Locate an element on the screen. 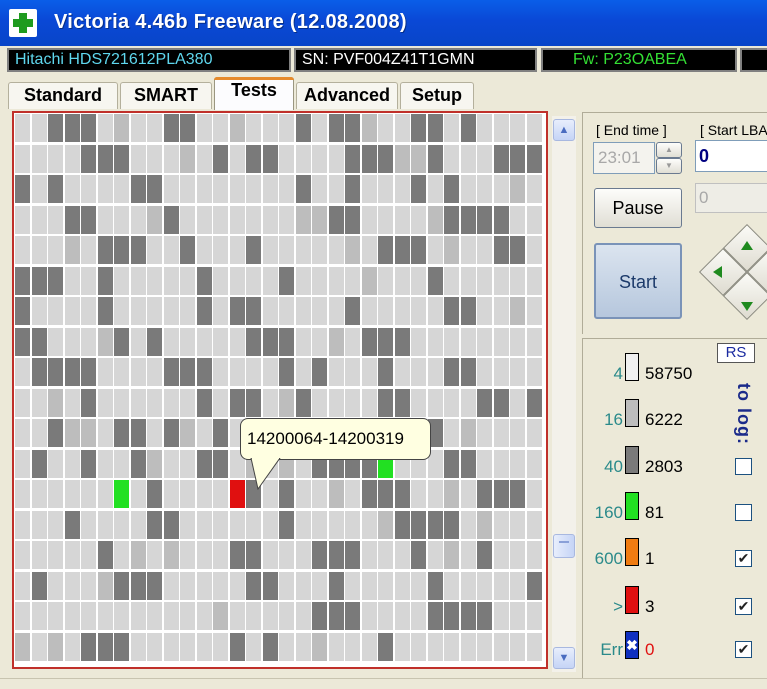  red-block-icon is located at coordinates (632, 600).